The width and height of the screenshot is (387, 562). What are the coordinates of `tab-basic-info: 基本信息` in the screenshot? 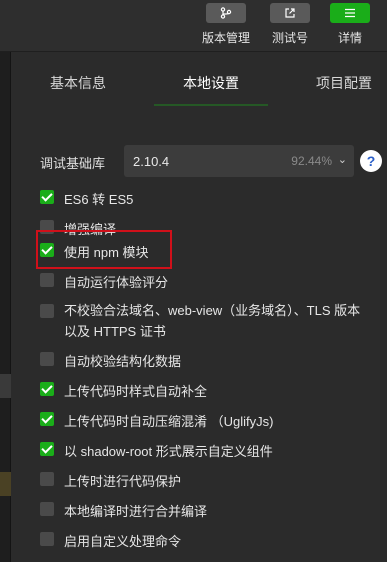 It's located at (78, 83).